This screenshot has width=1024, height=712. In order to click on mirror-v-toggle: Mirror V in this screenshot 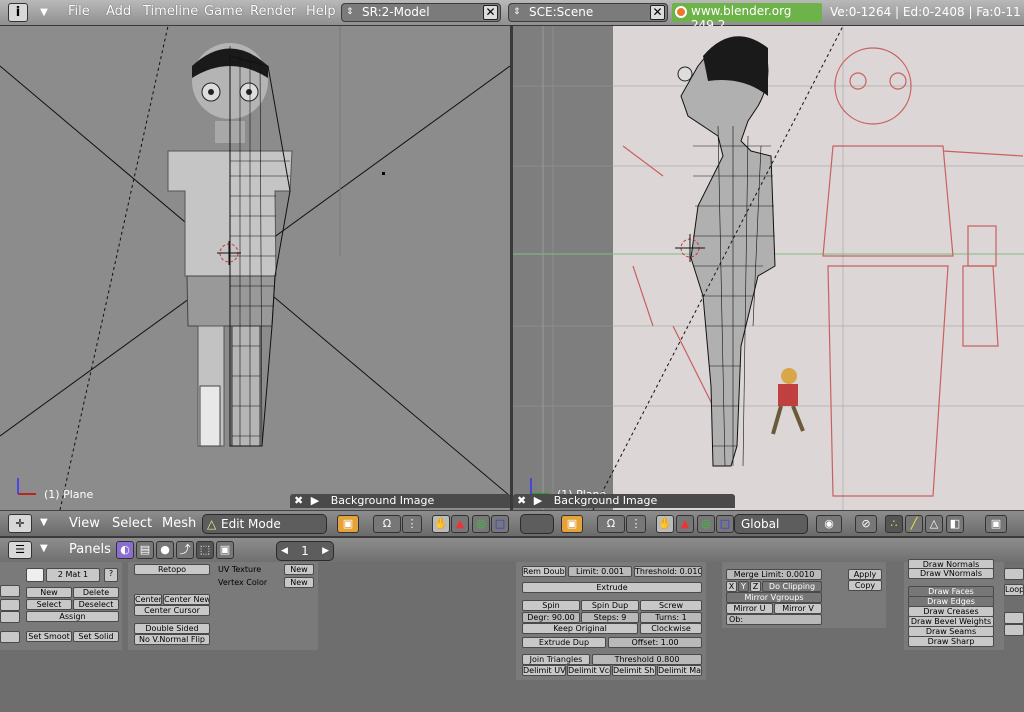, I will do `click(798, 608)`.